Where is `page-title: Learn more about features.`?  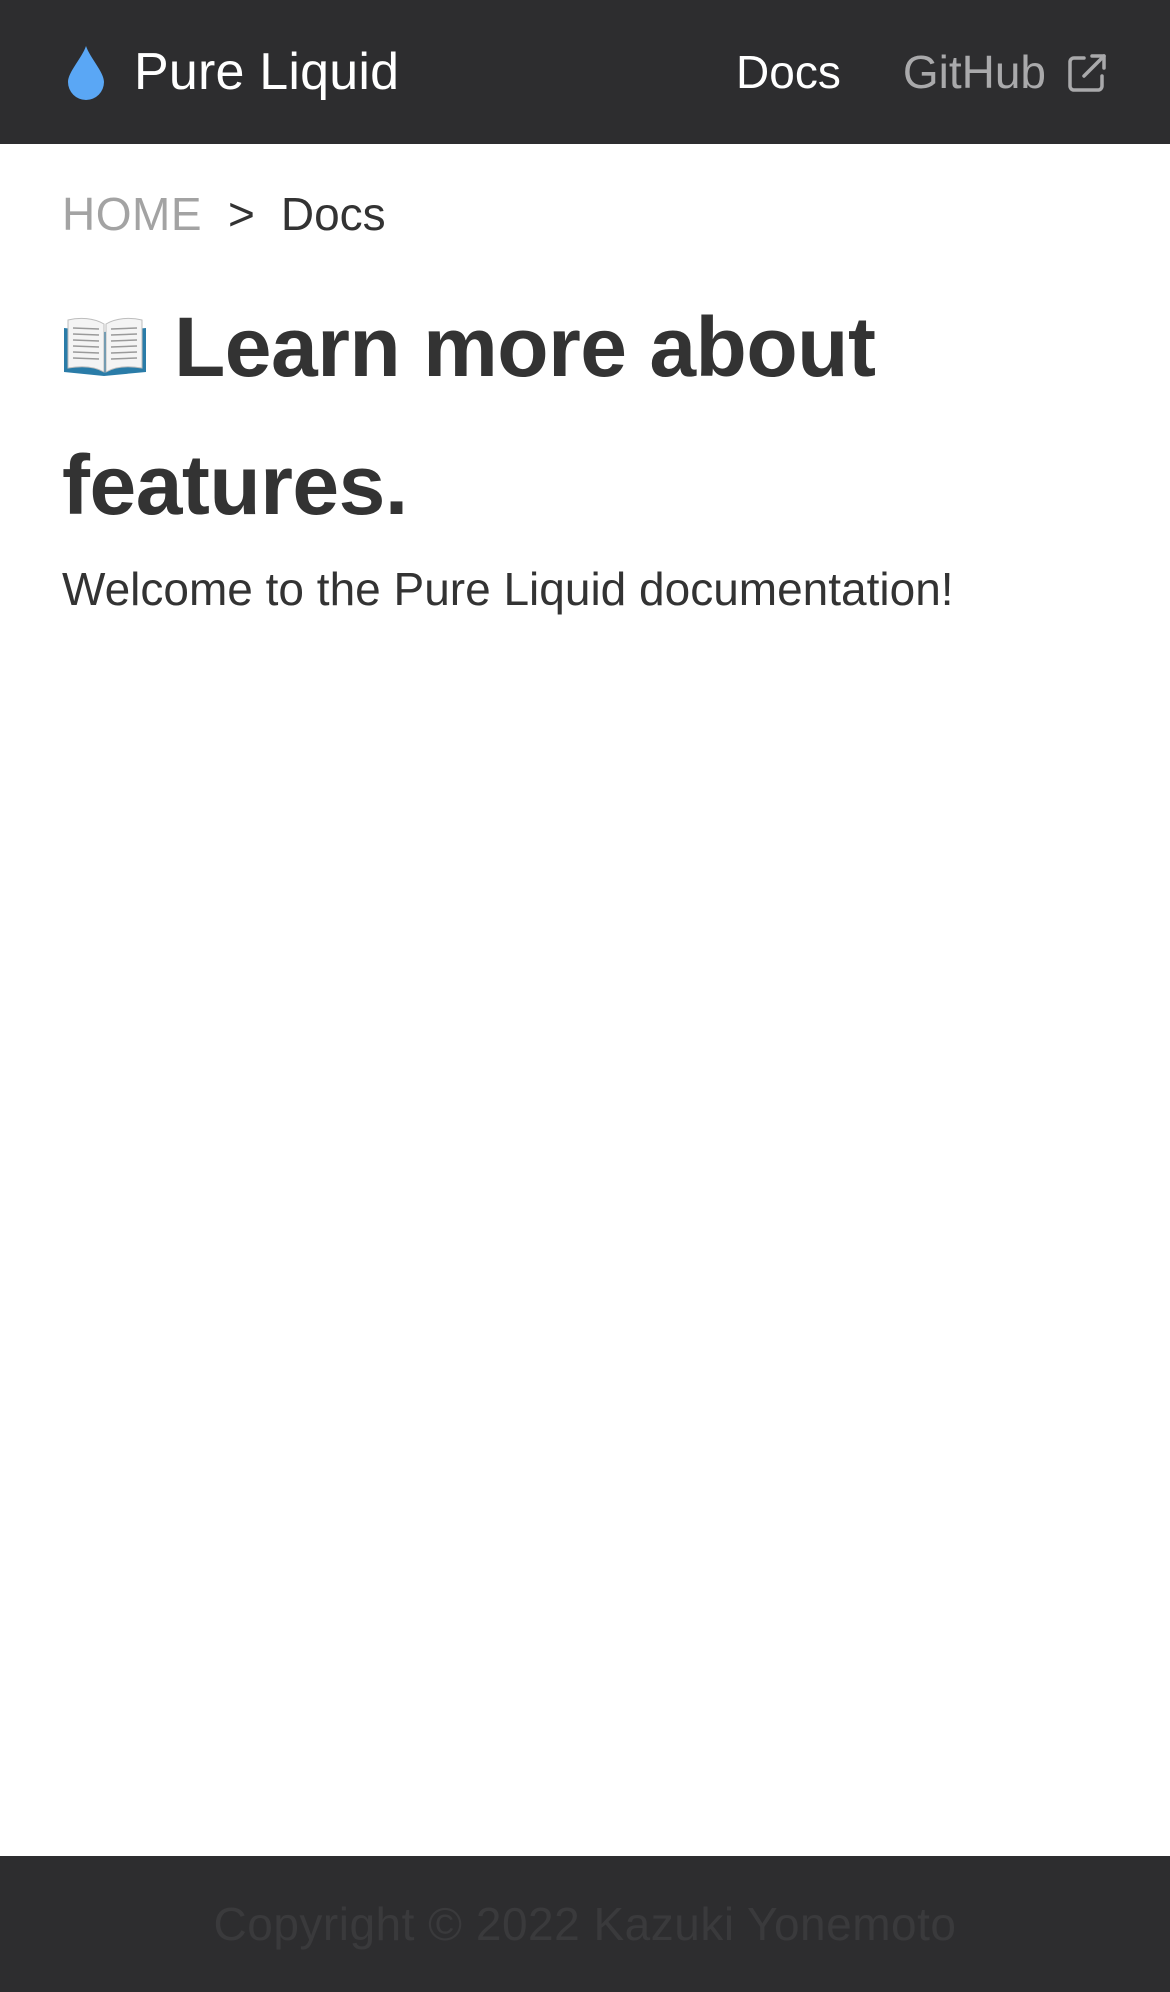 page-title: Learn more about features. is located at coordinates (585, 416).